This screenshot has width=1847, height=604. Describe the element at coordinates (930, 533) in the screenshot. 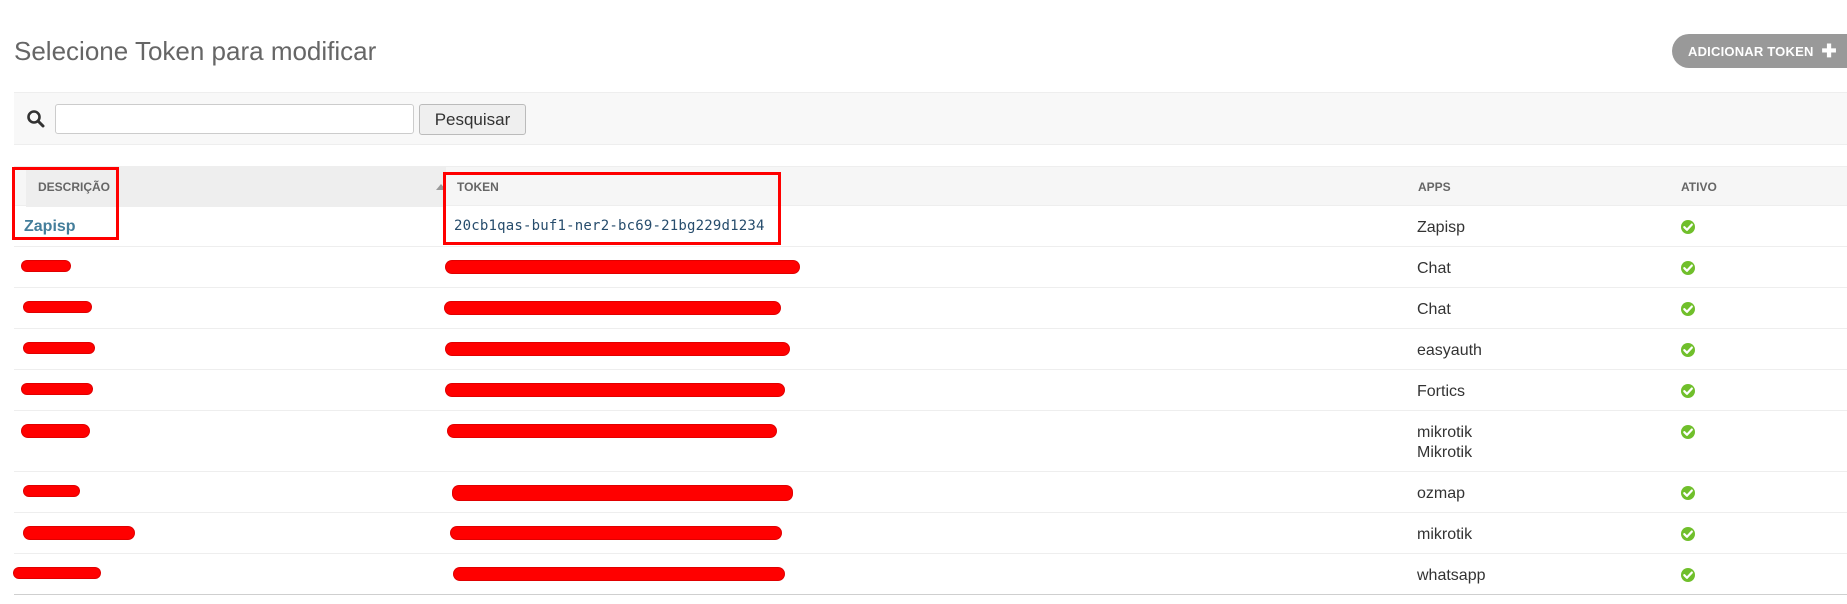

I see `table-row: mikrotik` at that location.